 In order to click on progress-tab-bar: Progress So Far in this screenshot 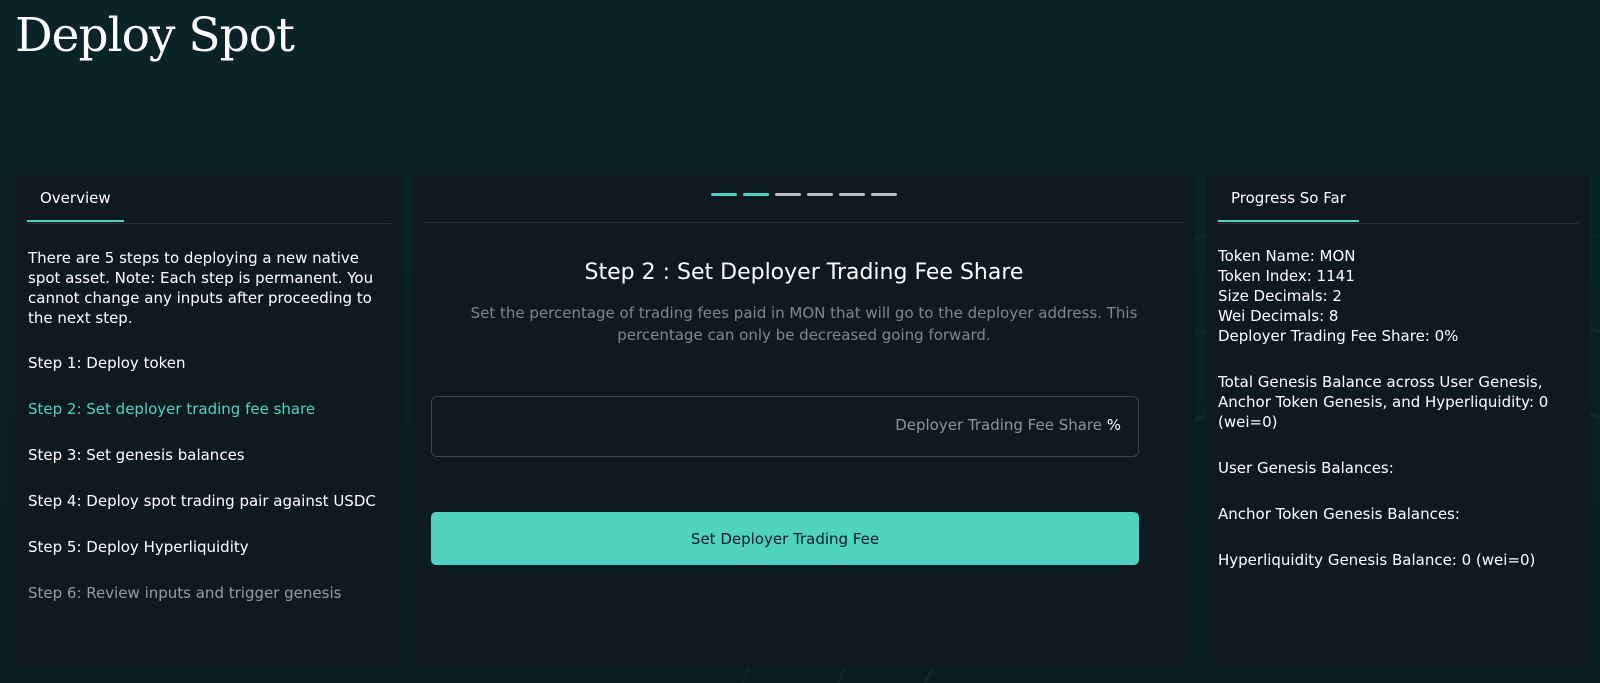, I will do `click(1398, 200)`.